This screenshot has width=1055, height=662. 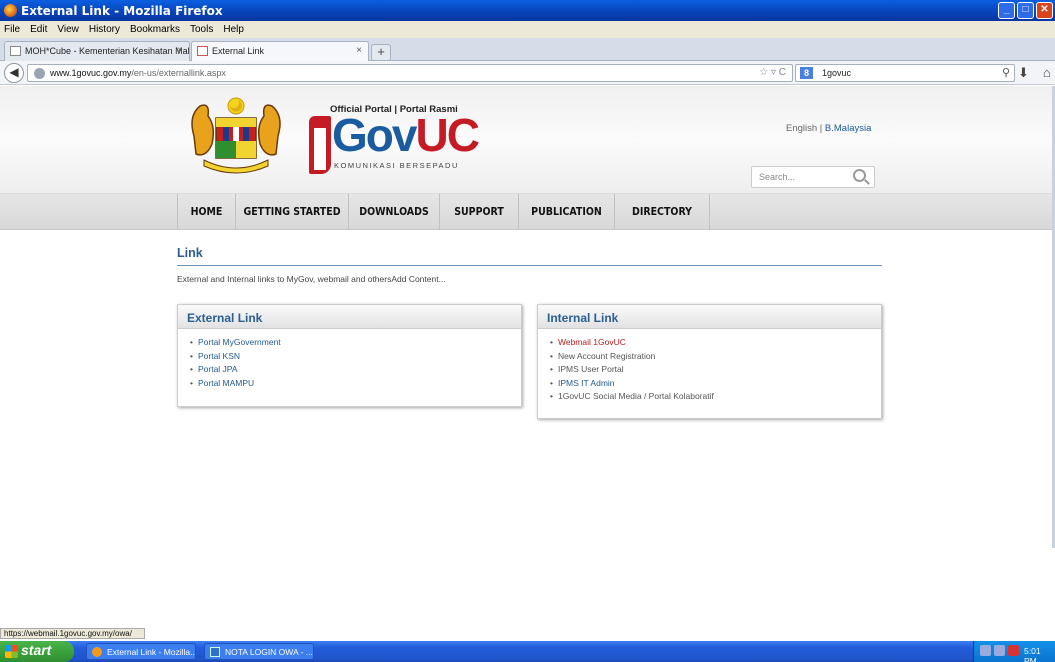 I want to click on menu-file: File, so click(x=12, y=29).